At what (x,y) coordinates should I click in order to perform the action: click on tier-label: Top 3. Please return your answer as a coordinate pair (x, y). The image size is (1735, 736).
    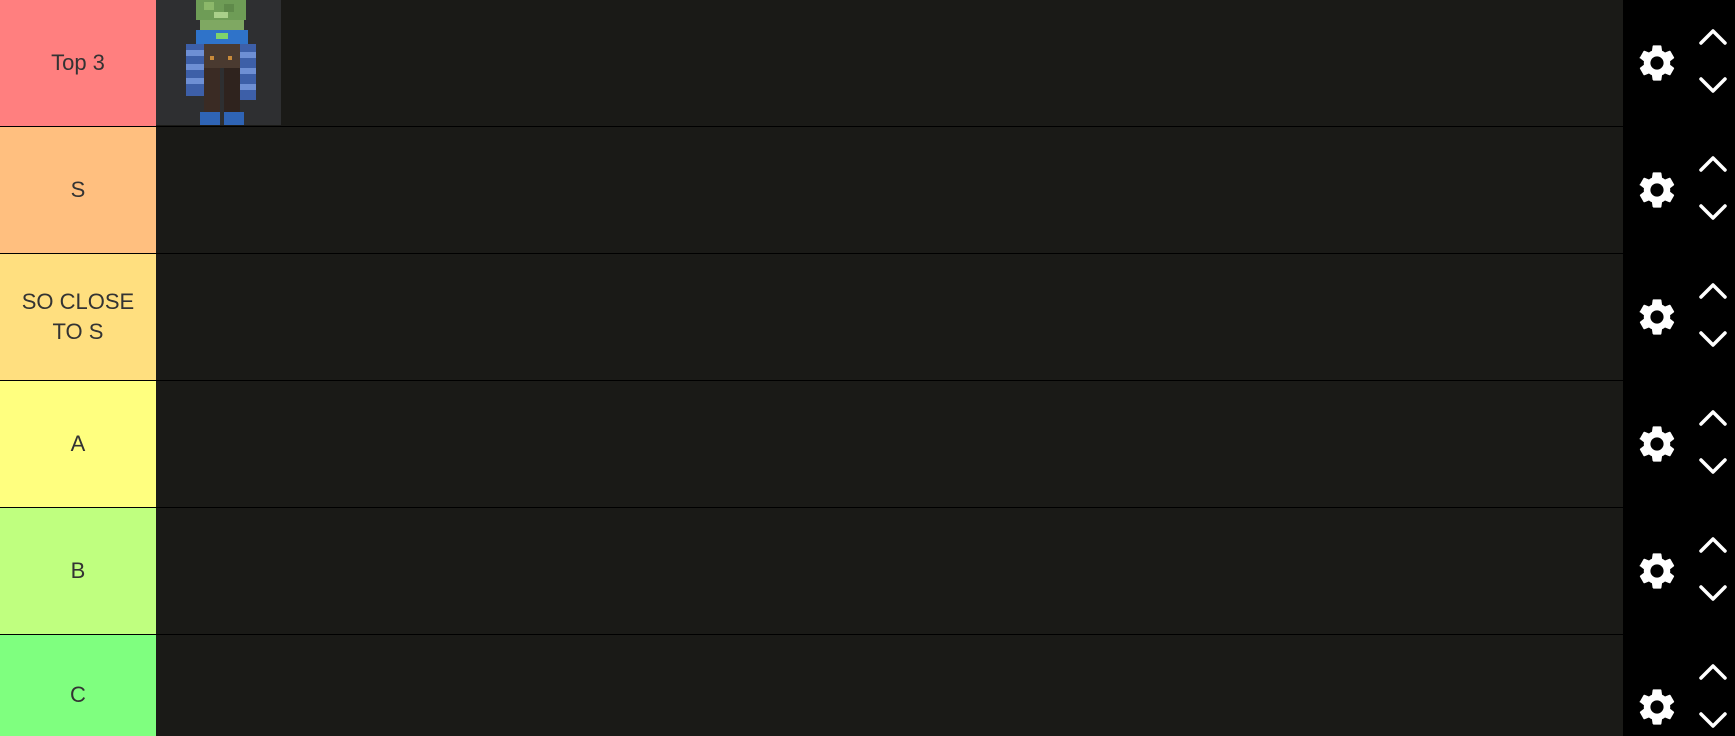
    Looking at the image, I should click on (78, 63).